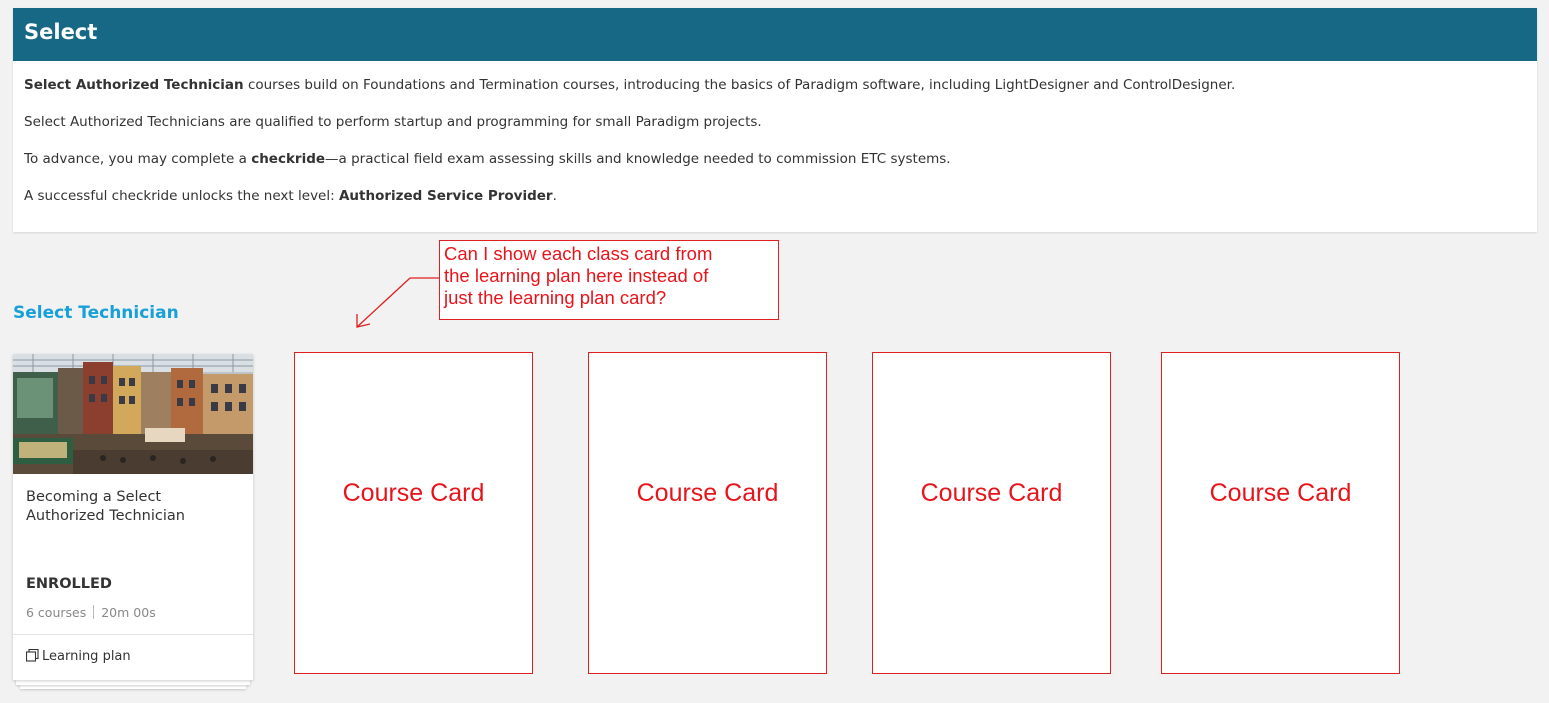 The height and width of the screenshot is (703, 1549). I want to click on annotation-line: Can I show each class card from, so click(578, 253).